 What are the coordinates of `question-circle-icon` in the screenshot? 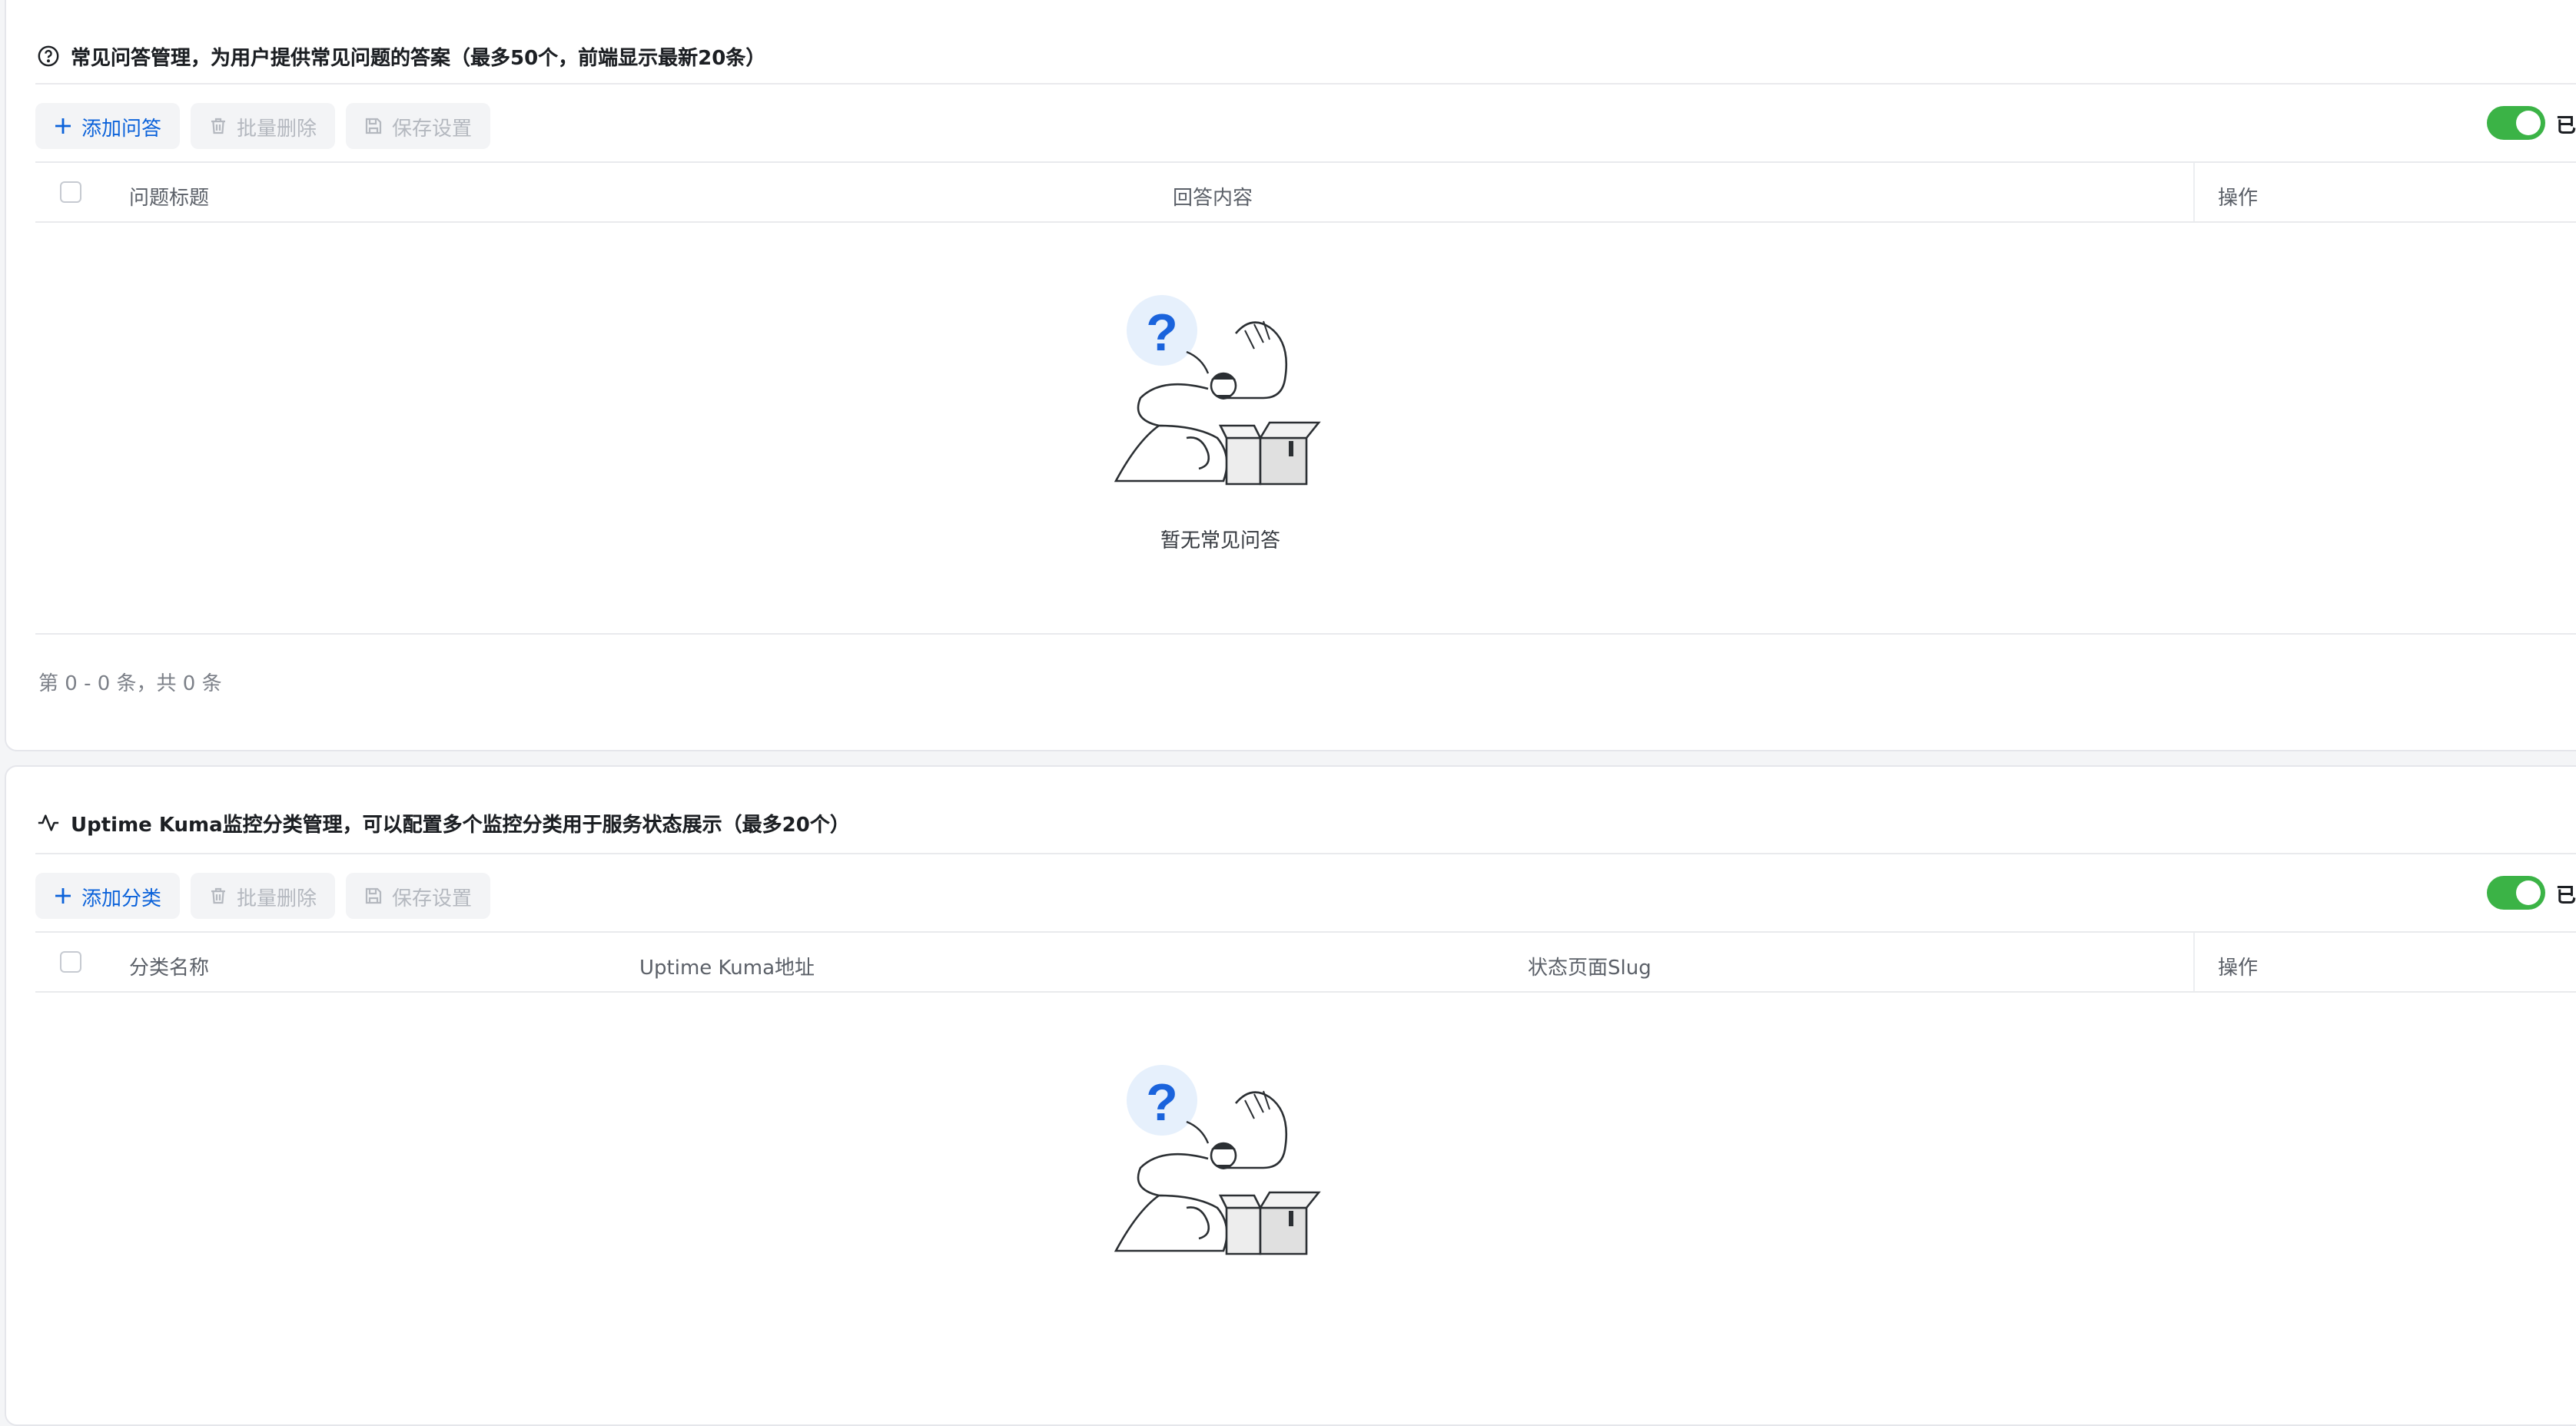 It's located at (48, 56).